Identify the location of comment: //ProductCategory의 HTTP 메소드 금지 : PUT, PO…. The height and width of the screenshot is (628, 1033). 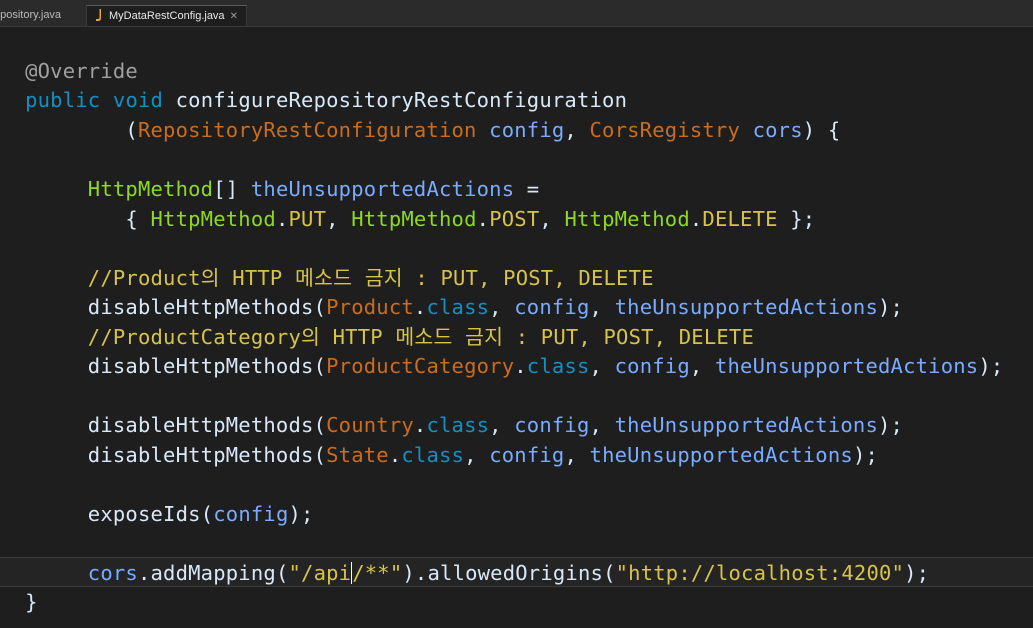
(421, 337).